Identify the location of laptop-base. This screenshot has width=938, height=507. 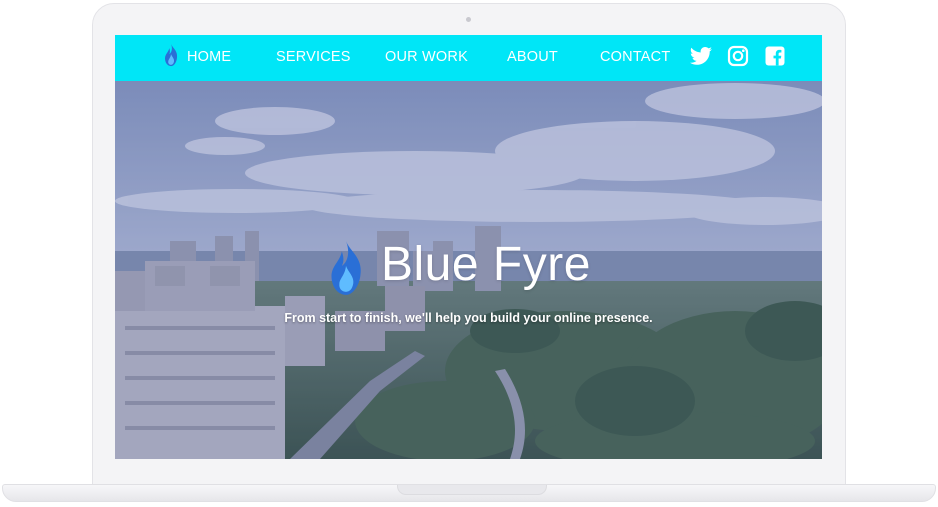
(469, 493).